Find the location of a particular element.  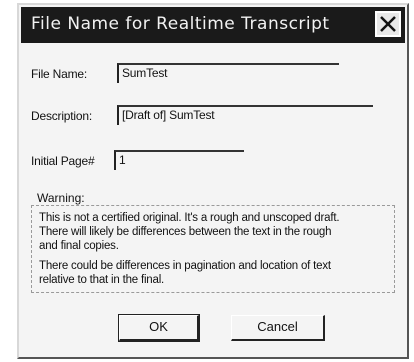

ok-button: OK is located at coordinates (159, 328).